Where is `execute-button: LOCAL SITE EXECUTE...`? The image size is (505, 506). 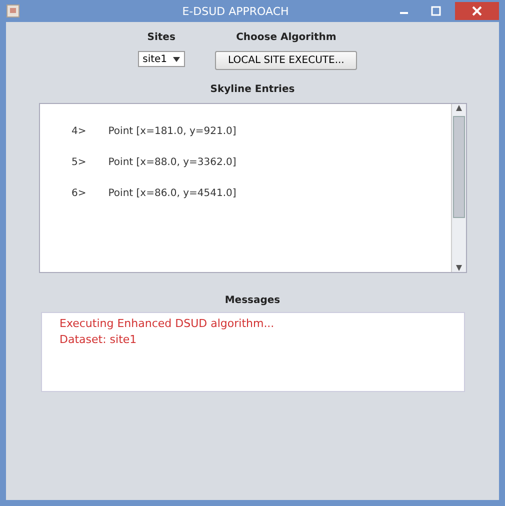
execute-button: LOCAL SITE EXECUTE... is located at coordinates (286, 60).